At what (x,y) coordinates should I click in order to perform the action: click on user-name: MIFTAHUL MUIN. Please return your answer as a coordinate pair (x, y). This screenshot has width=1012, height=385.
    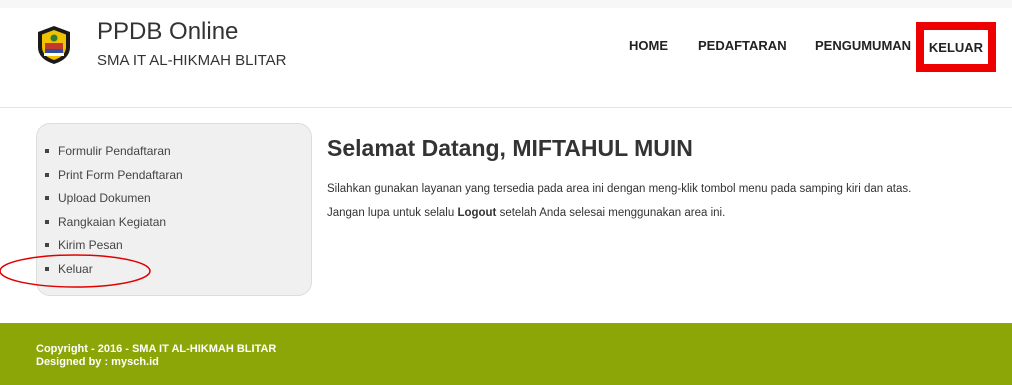
    Looking at the image, I should click on (602, 148).